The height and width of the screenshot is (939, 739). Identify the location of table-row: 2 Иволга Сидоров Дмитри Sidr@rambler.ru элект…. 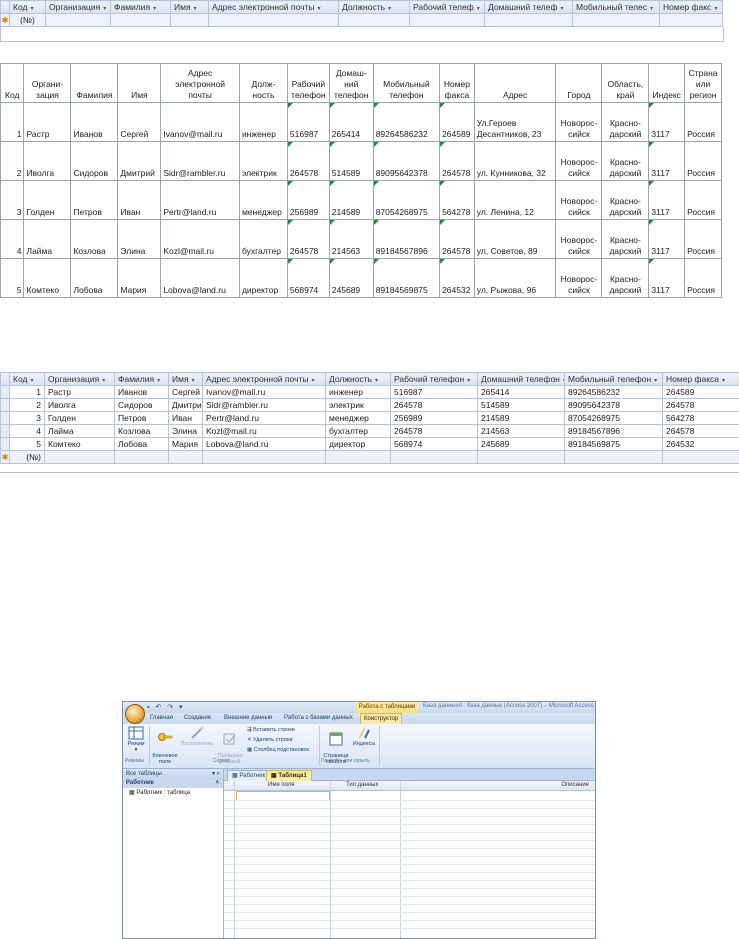
(369, 405).